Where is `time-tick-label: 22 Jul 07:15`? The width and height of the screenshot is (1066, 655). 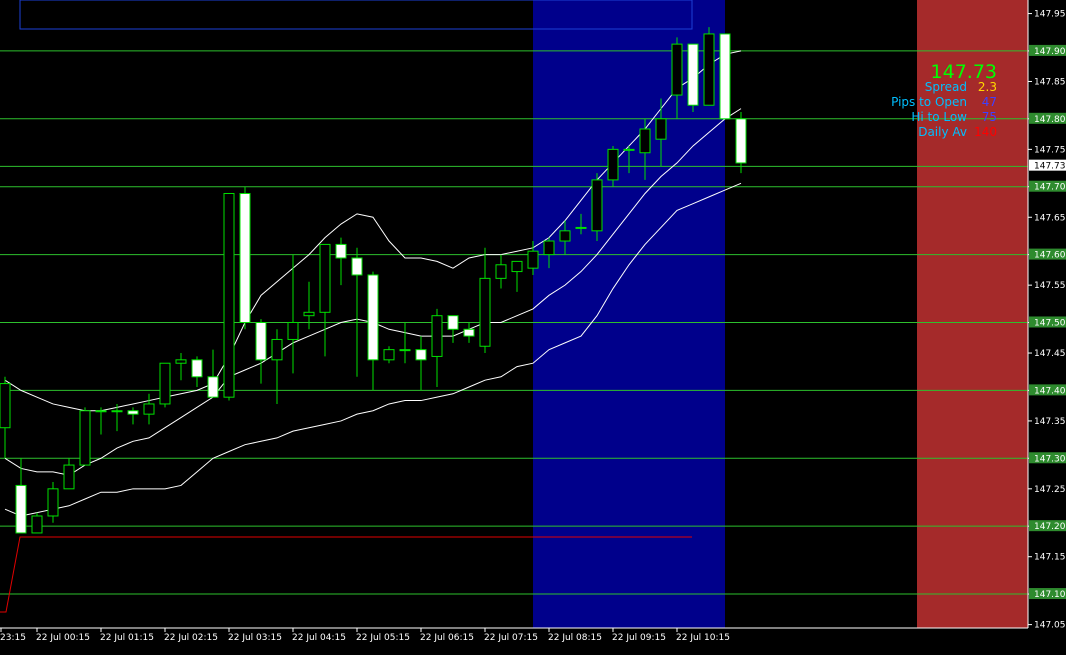 time-tick-label: 22 Jul 07:15 is located at coordinates (511, 638).